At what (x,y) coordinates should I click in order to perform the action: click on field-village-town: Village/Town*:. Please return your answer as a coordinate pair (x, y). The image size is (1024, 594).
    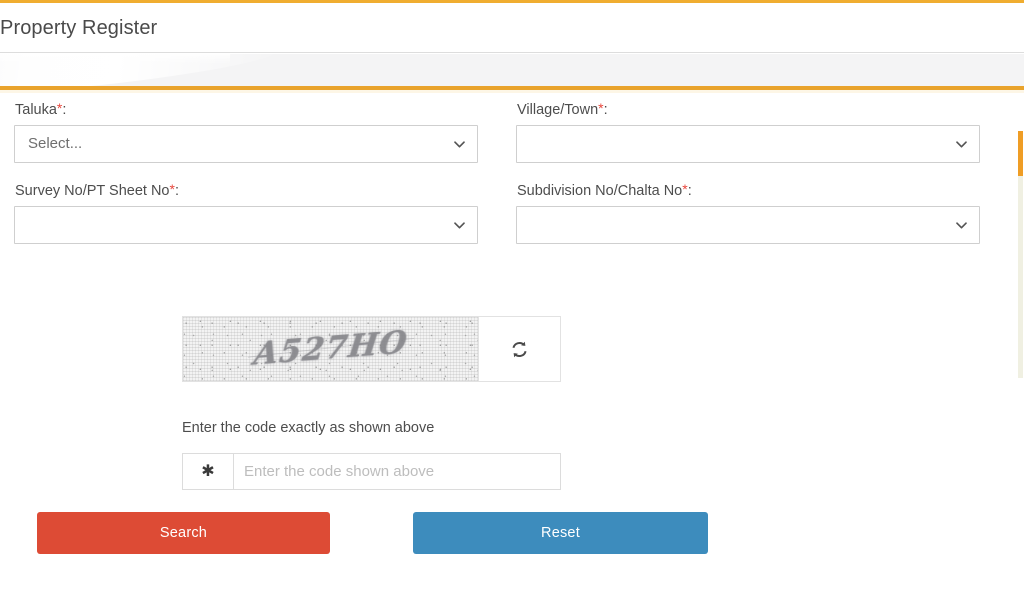
    Looking at the image, I should click on (748, 131).